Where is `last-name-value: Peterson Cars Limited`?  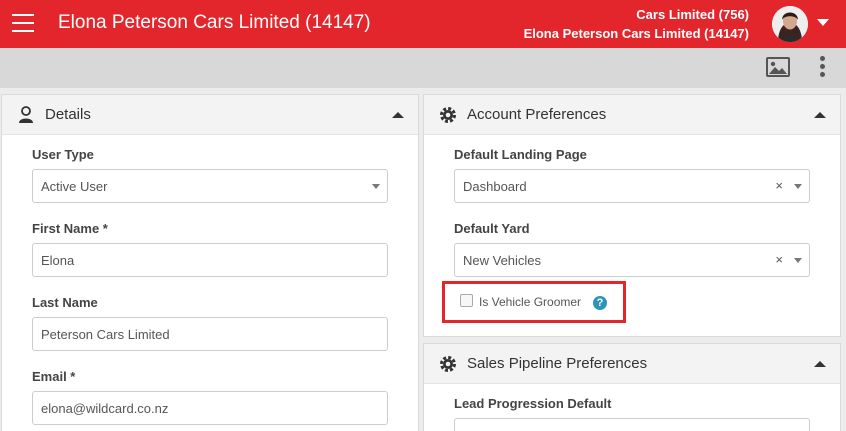
last-name-value: Peterson Cars Limited is located at coordinates (105, 334).